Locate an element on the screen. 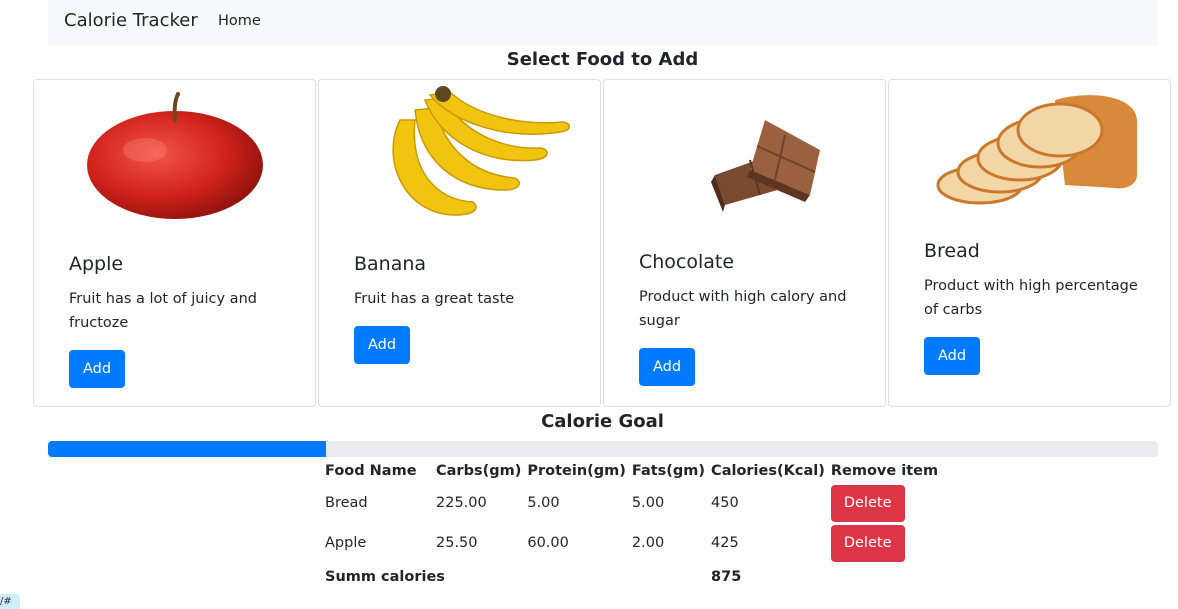  food-description: Product with high calory and sugar is located at coordinates (743, 309).